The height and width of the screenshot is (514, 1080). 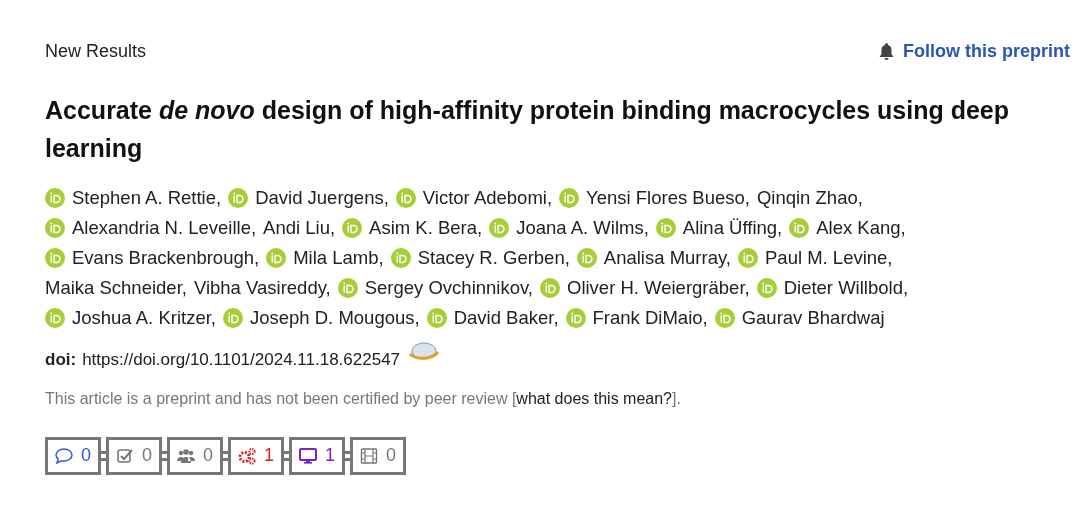 I want to click on author-link: Alina Üffing,, so click(x=732, y=228).